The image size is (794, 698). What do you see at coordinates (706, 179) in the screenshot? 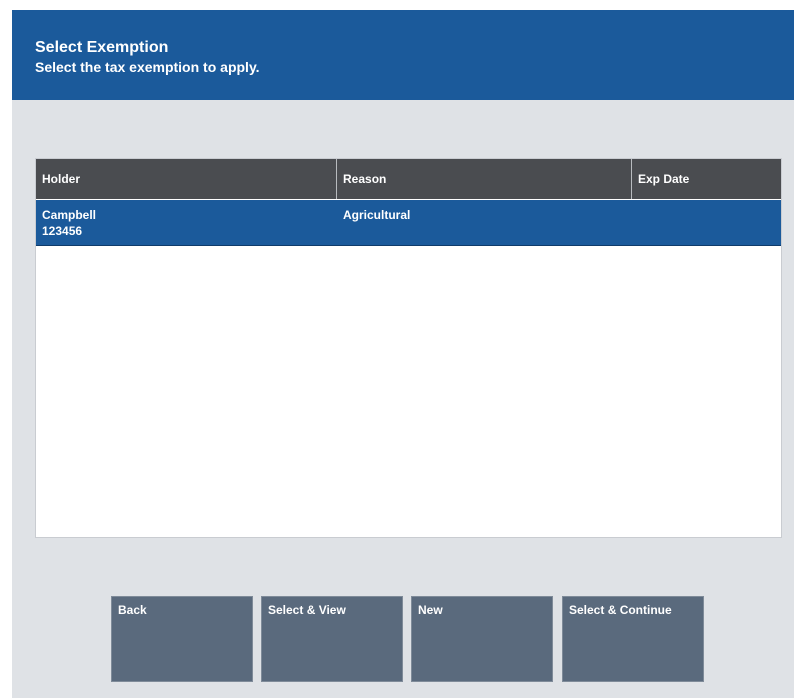
I see `column-header-exp-date: Exp Date` at bounding box center [706, 179].